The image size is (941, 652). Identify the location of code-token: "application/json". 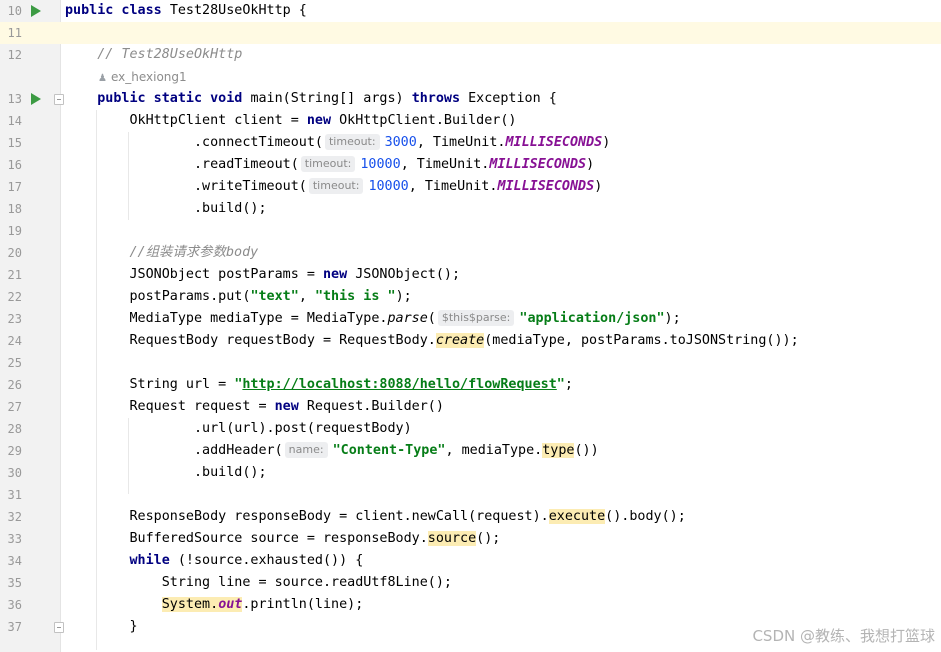
(592, 318).